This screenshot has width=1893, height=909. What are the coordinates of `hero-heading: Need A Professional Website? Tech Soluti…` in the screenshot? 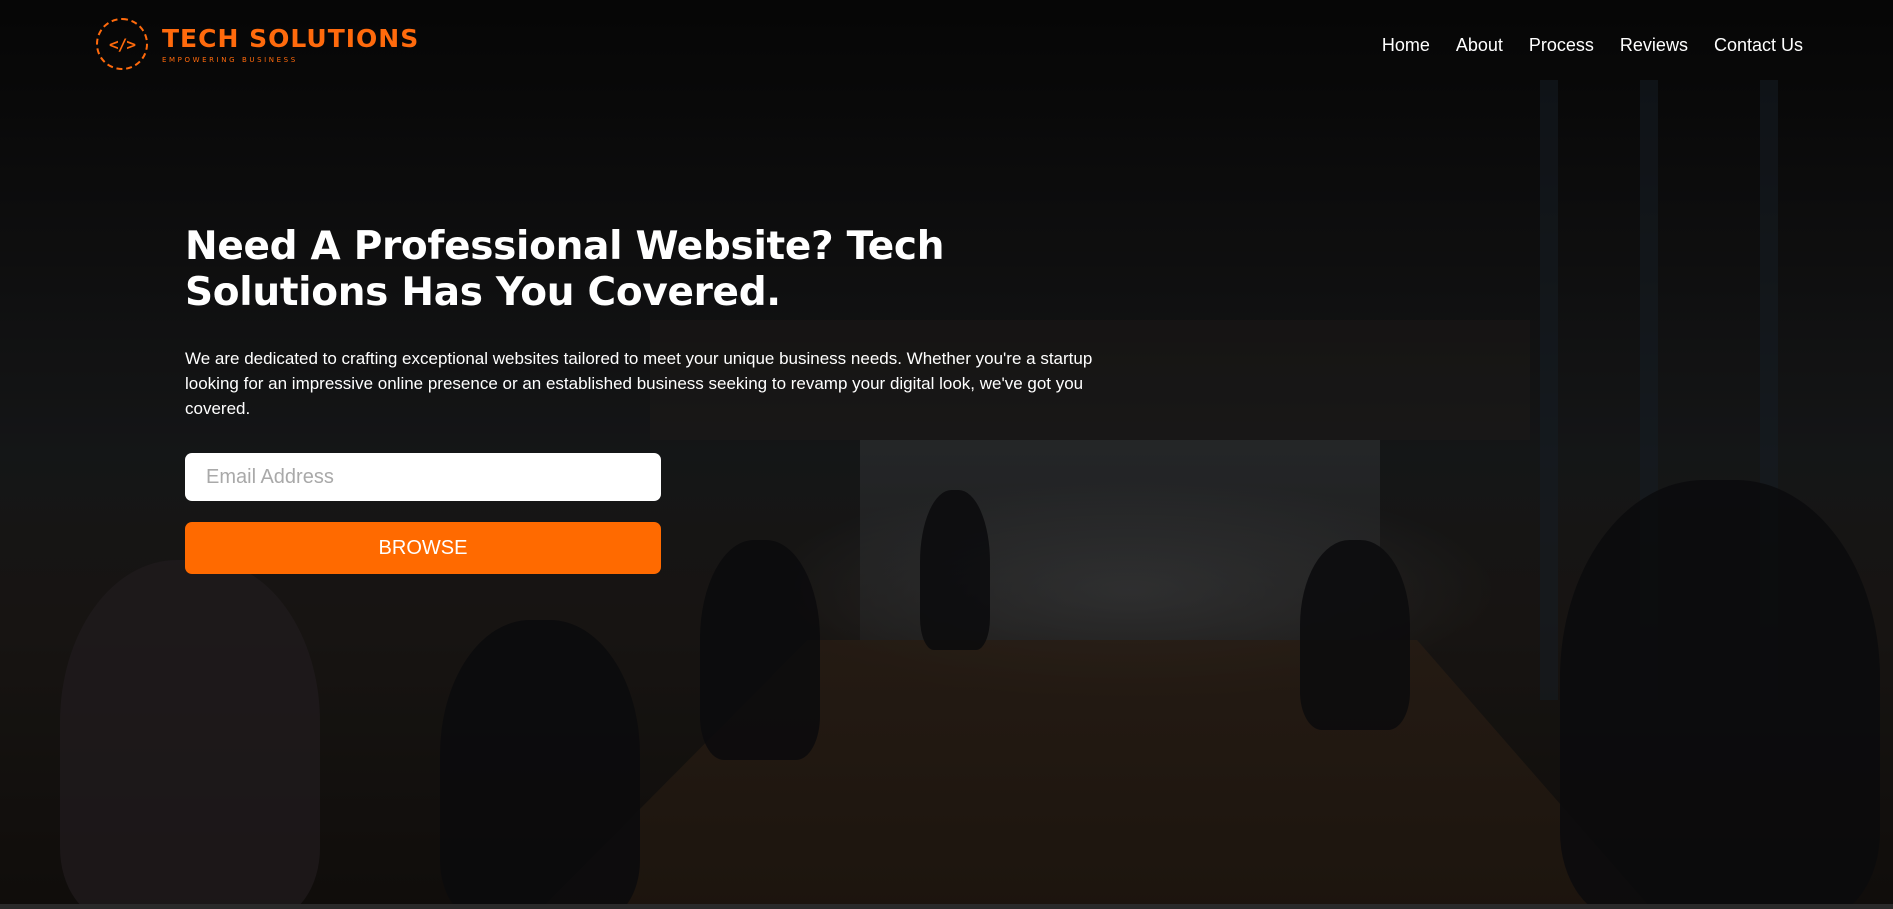 It's located at (565, 269).